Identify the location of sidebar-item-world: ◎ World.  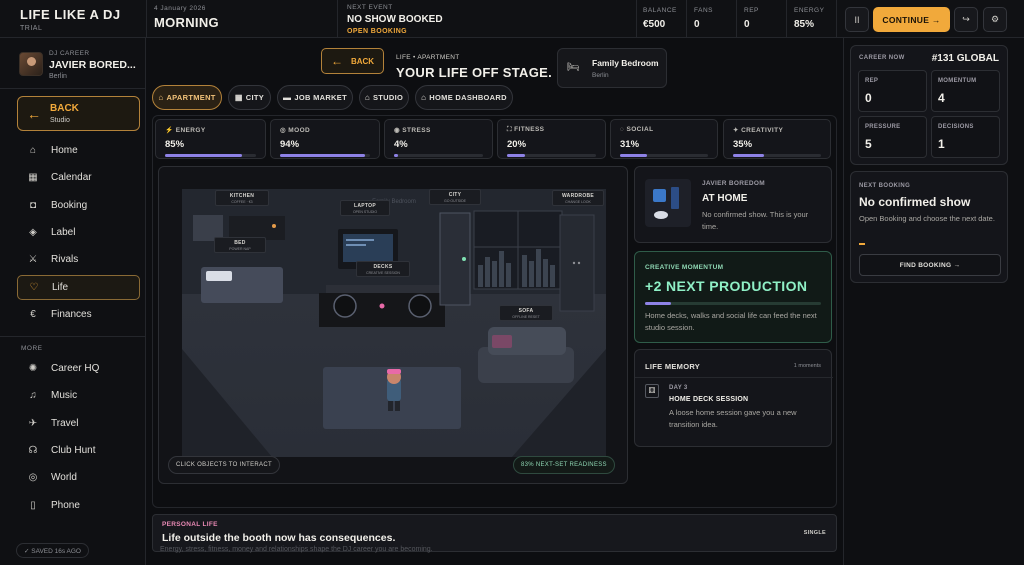
(78, 477).